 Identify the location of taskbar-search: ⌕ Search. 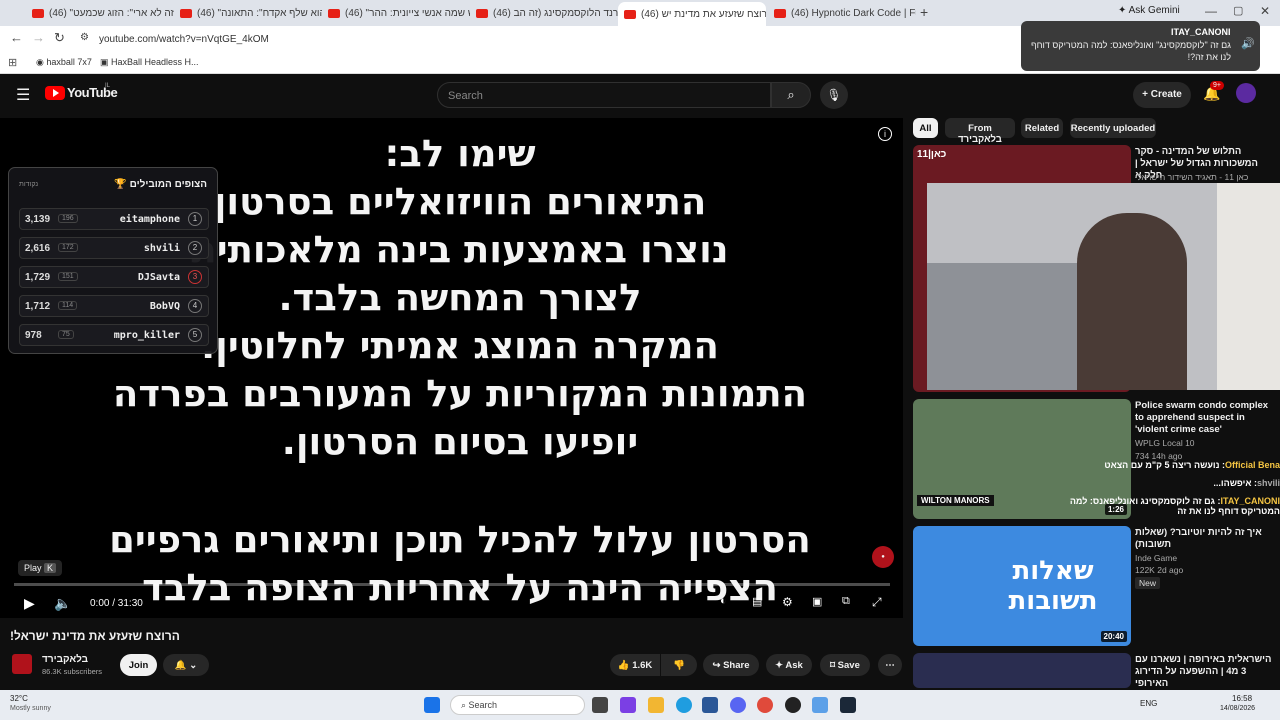
(517, 705).